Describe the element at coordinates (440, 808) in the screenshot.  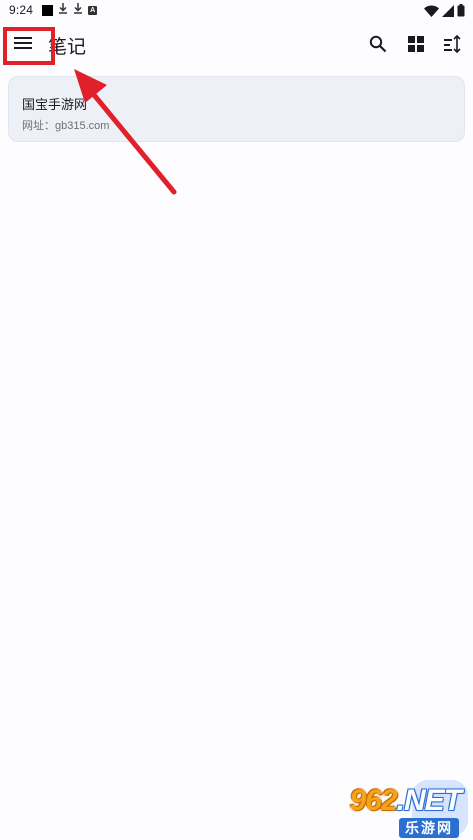
I see `add-note-fab` at that location.